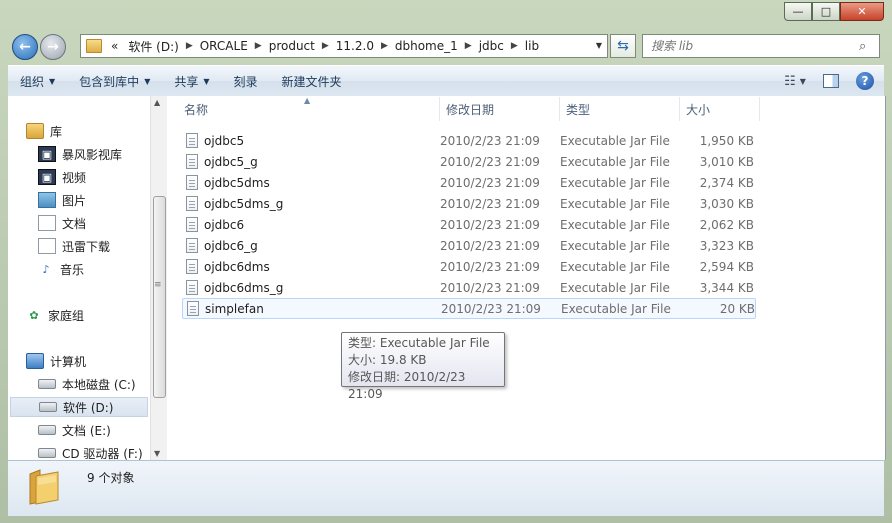 The height and width of the screenshot is (523, 892). I want to click on crumb-orcale: ORCALE, so click(224, 46).